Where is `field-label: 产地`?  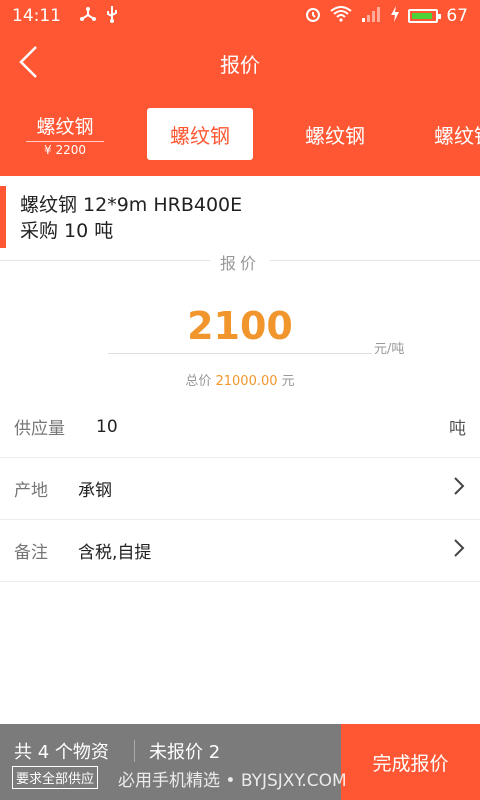
field-label: 产地 is located at coordinates (31, 491).